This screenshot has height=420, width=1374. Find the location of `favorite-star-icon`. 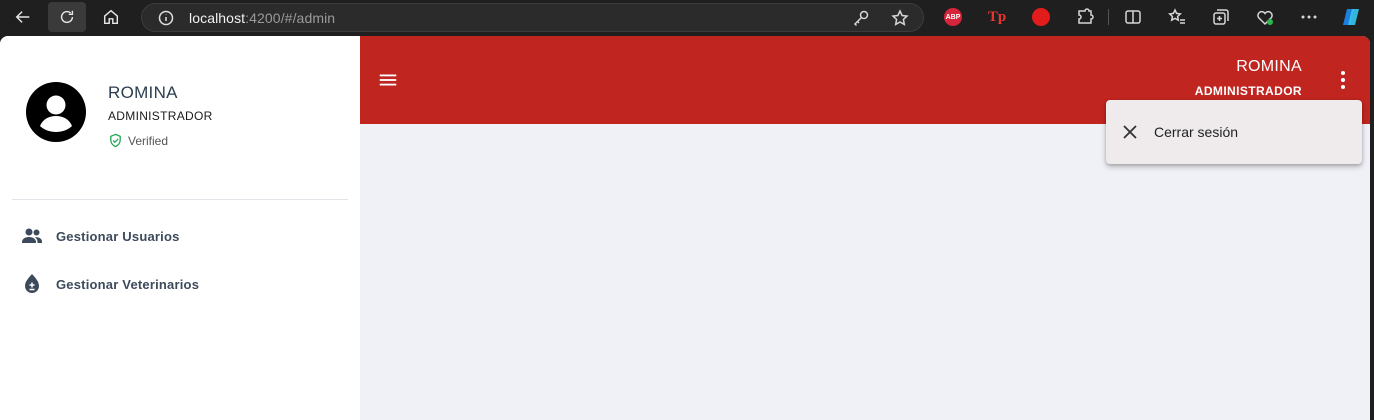

favorite-star-icon is located at coordinates (900, 18).